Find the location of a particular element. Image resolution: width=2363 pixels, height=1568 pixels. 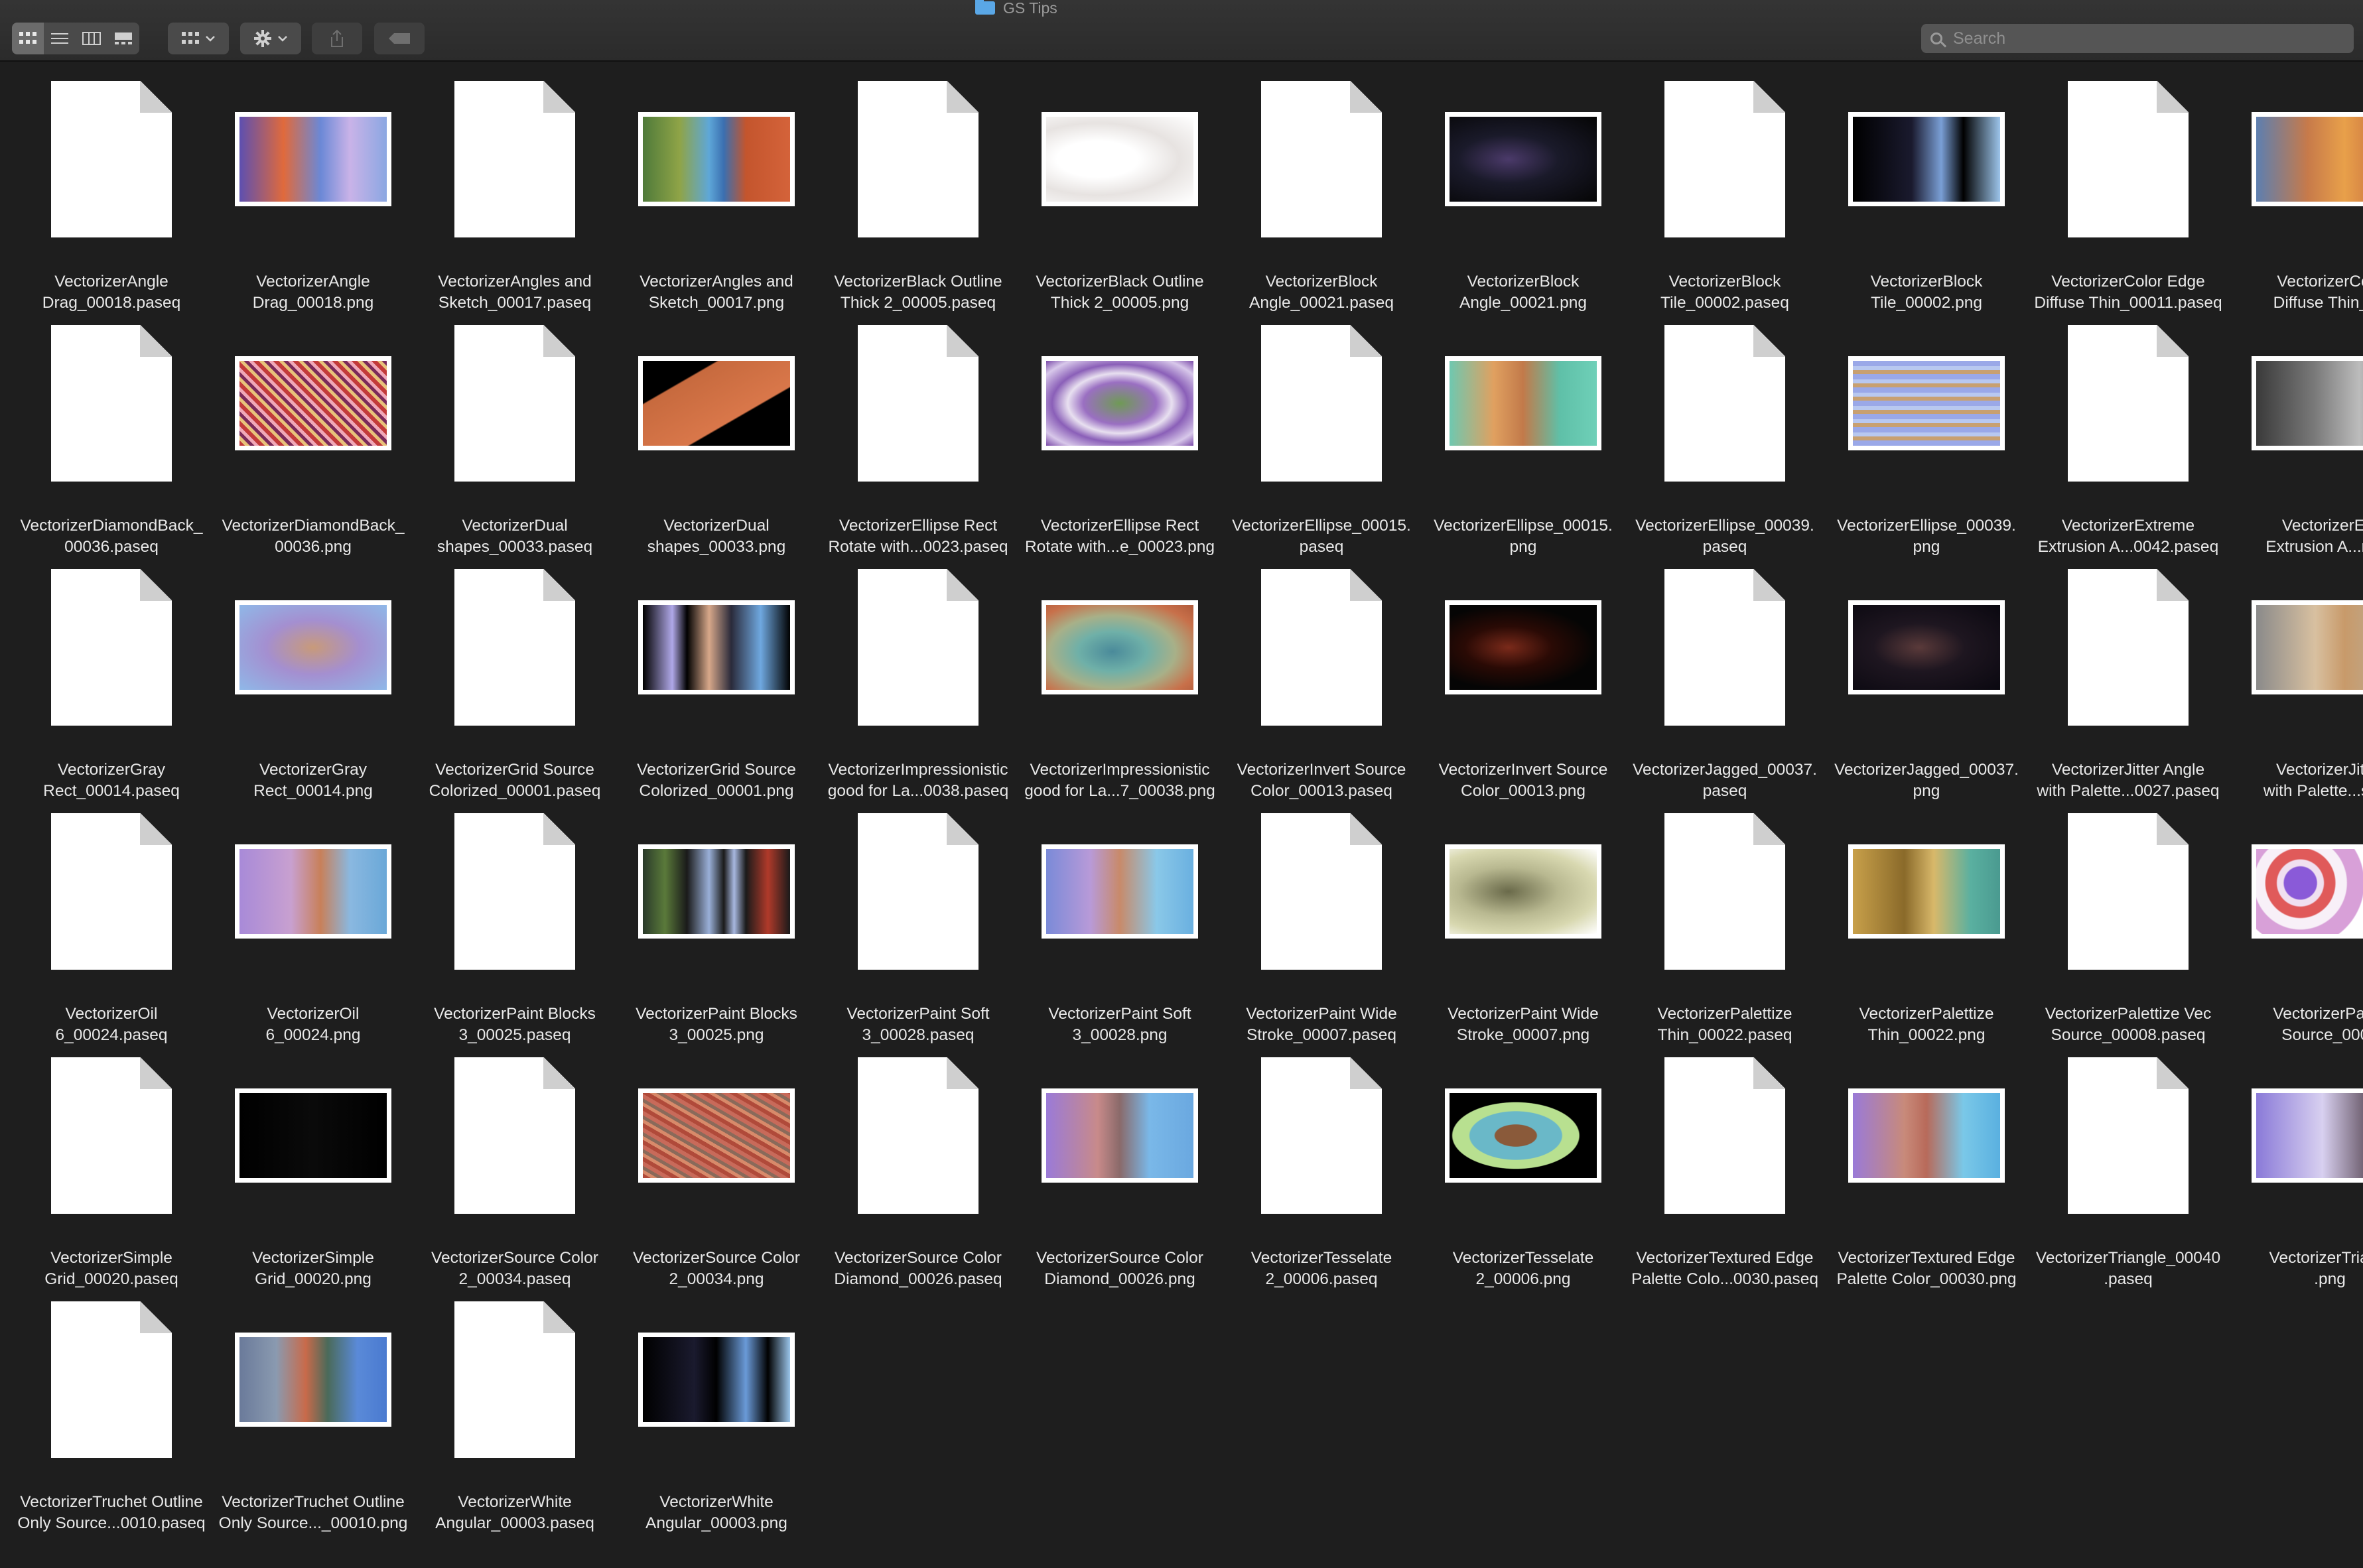

file-name-label: VectorizerSource Color Diamond_00026.png is located at coordinates (1120, 1269).